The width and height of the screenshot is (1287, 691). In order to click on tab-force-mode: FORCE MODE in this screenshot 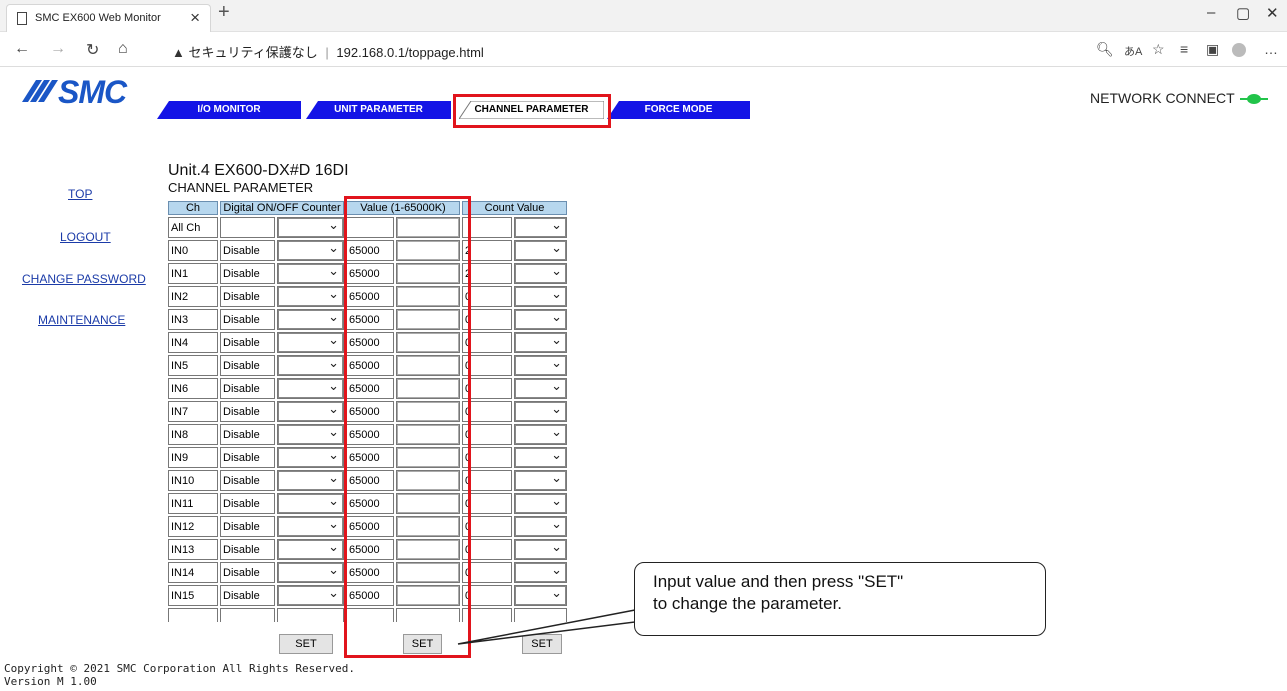, I will do `click(678, 110)`.